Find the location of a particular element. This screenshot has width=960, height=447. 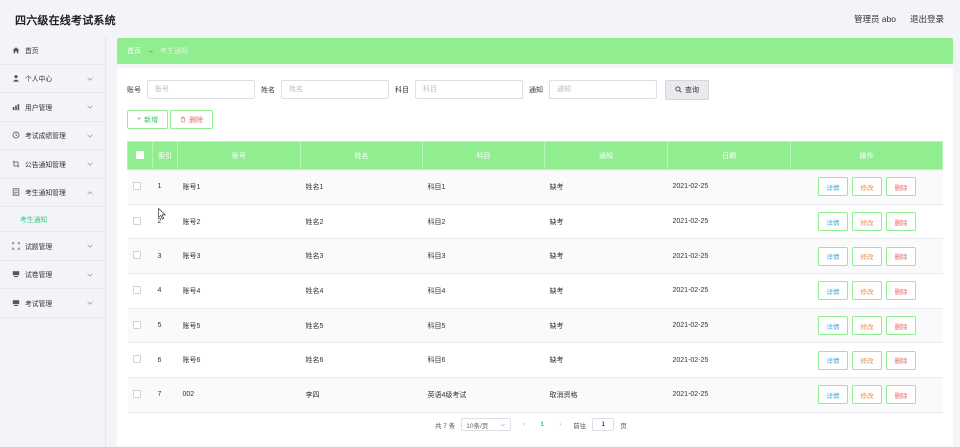

column-header: 索引 is located at coordinates (165, 155).